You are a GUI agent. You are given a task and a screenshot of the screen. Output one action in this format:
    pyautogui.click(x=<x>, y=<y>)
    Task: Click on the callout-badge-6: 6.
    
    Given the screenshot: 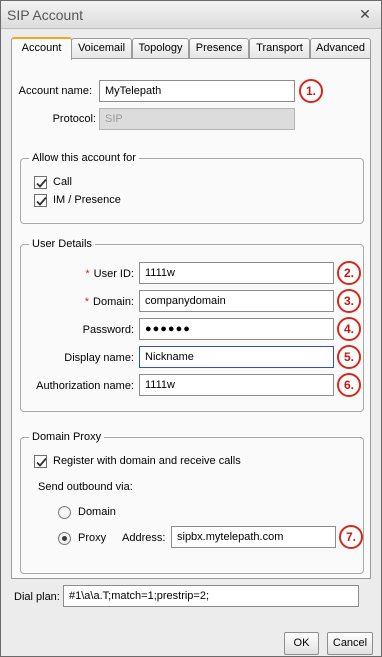 What is the action you would take?
    pyautogui.click(x=349, y=385)
    